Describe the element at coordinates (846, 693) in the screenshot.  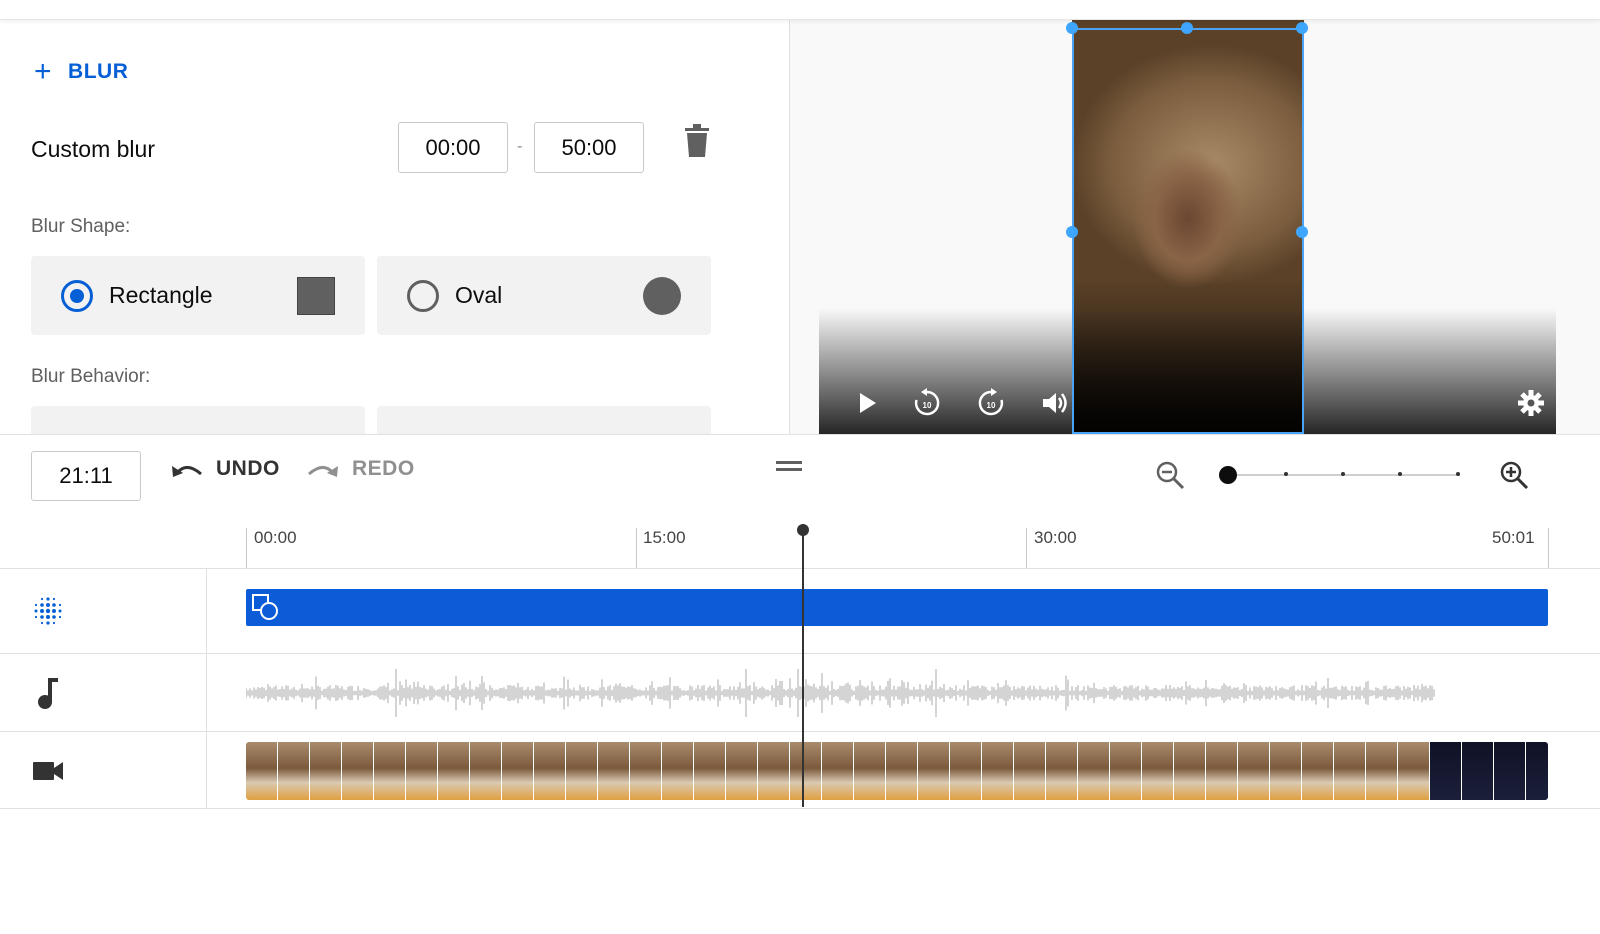
I see `audio-waveform` at that location.